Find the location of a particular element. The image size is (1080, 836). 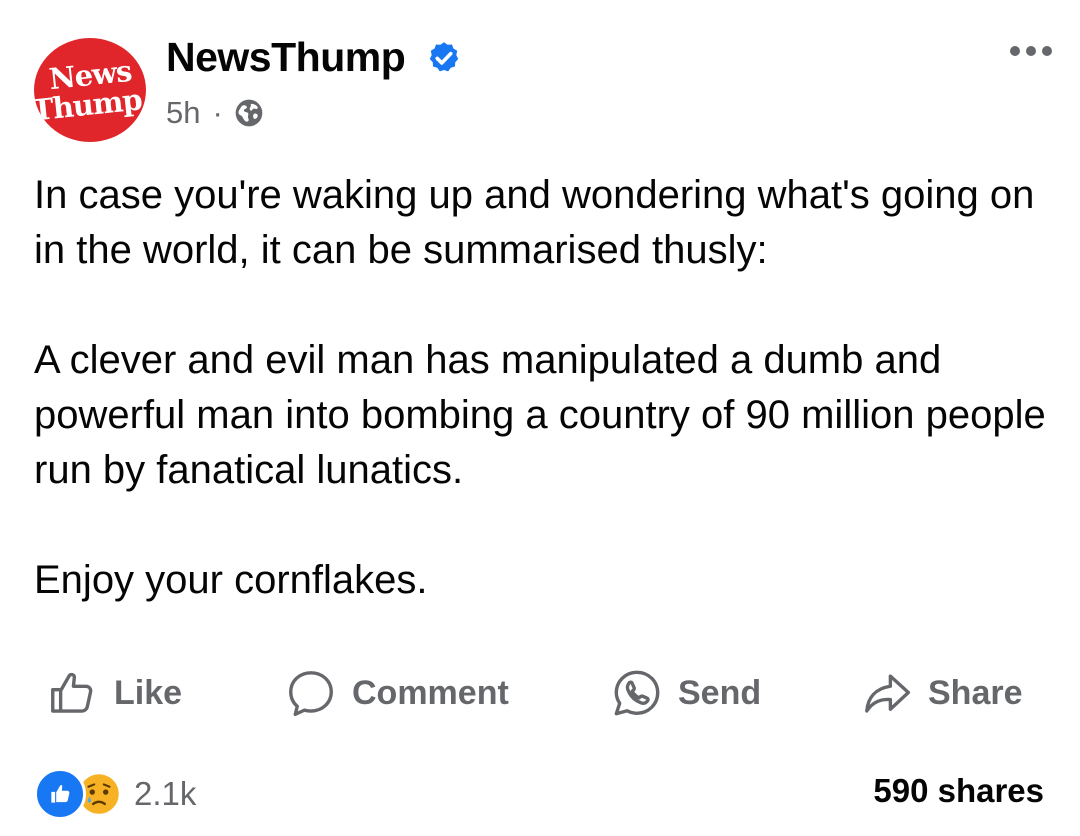

share-icon is located at coordinates (888, 693).